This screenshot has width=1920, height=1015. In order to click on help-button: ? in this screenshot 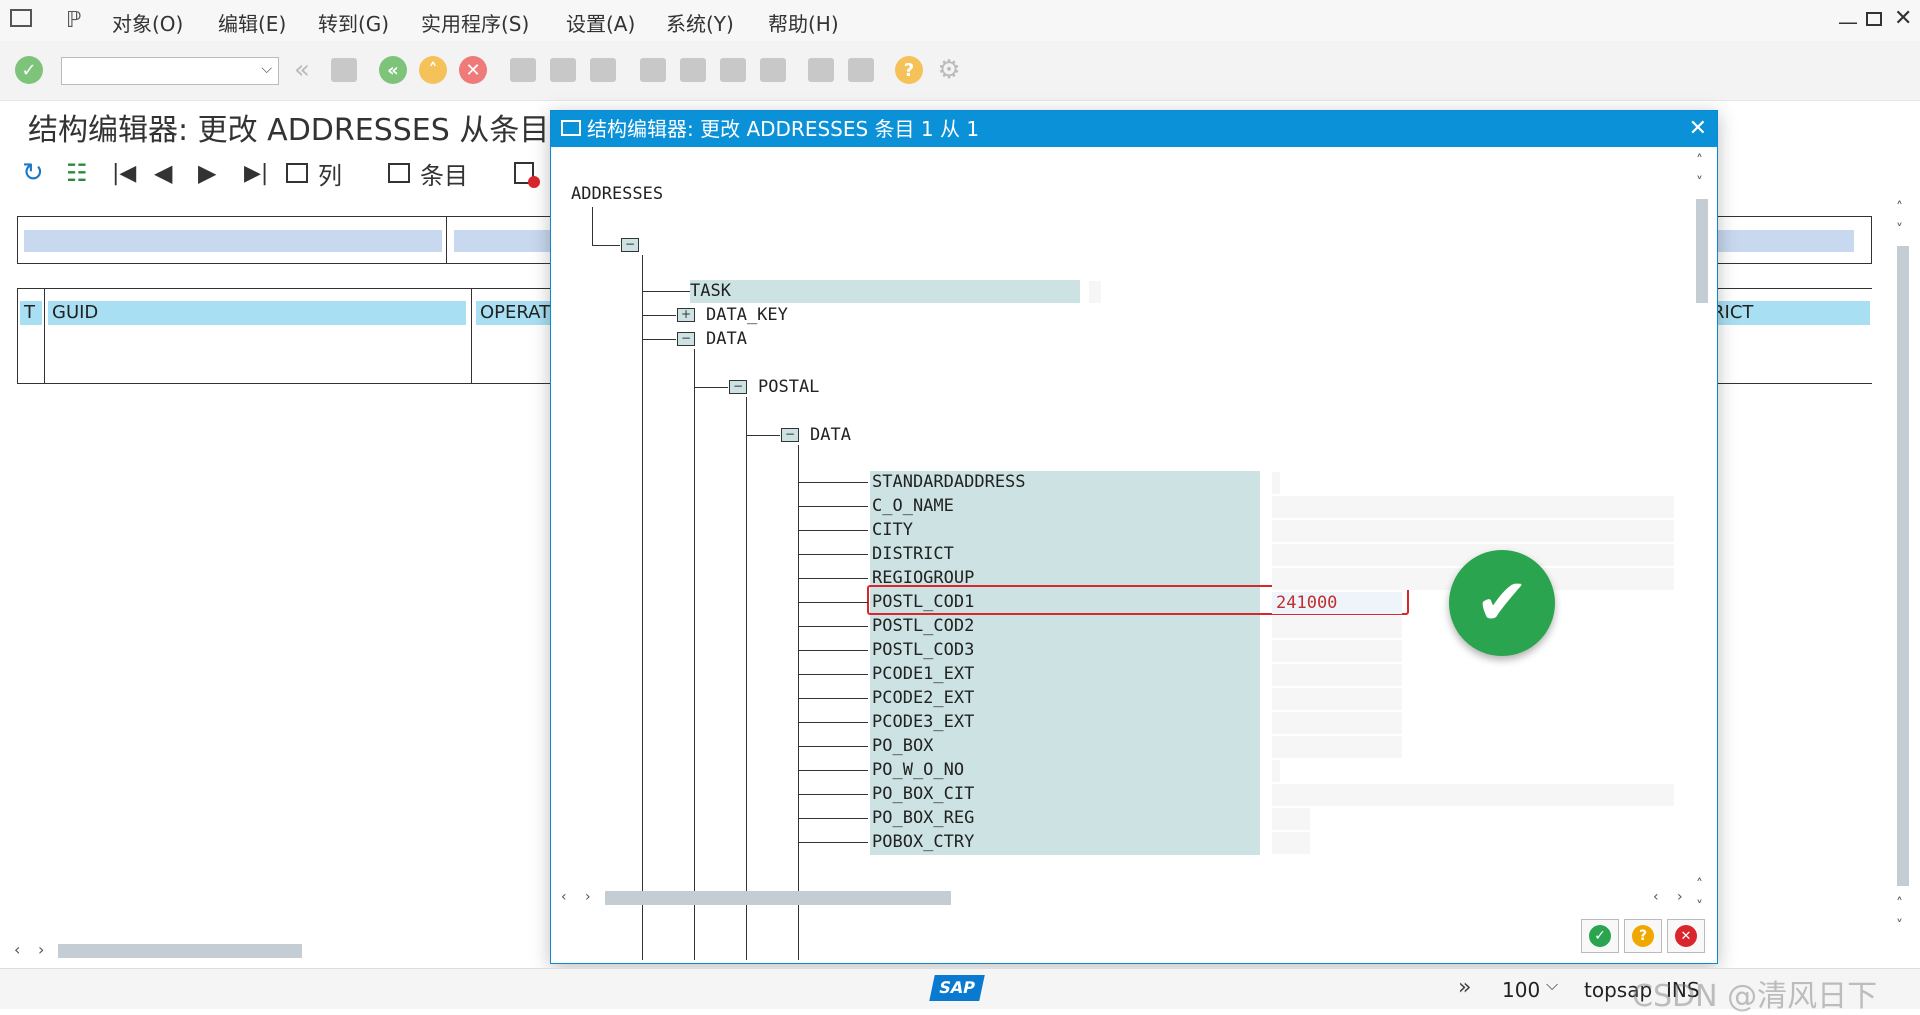, I will do `click(1643, 936)`.